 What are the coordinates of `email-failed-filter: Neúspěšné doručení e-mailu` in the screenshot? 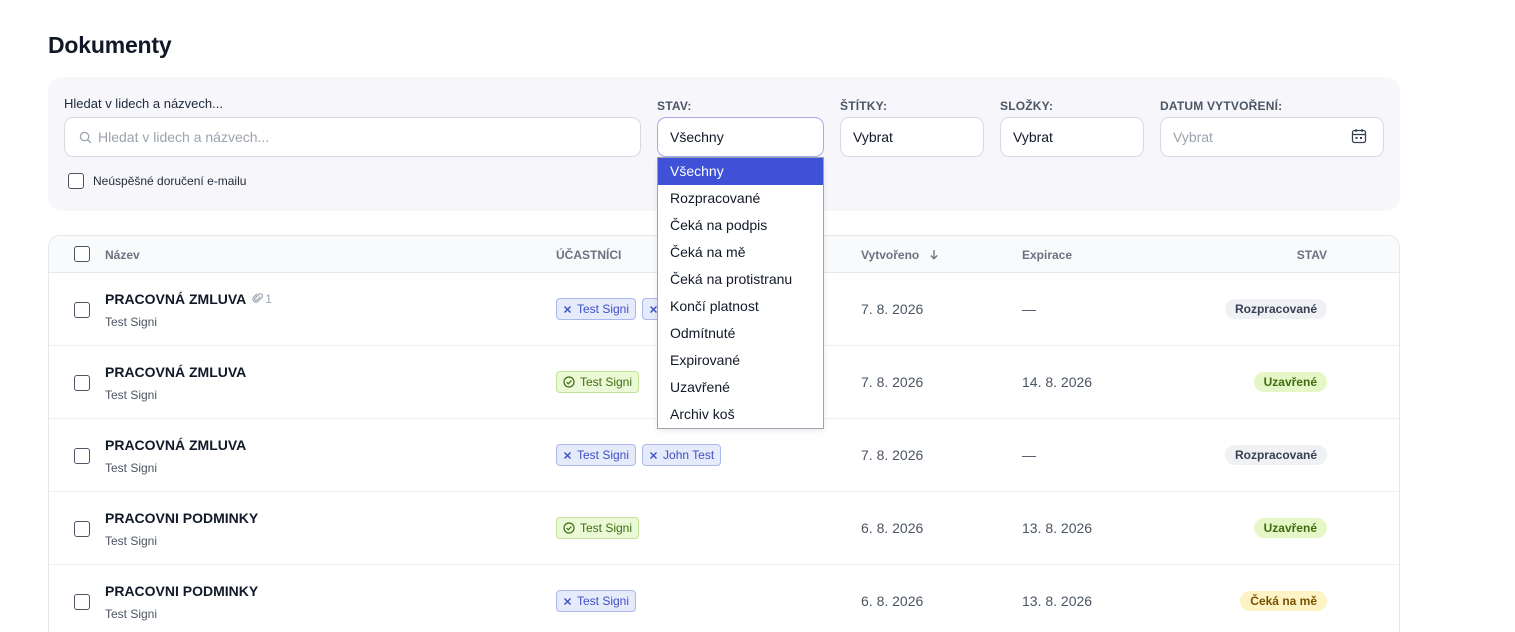 It's located at (157, 181).